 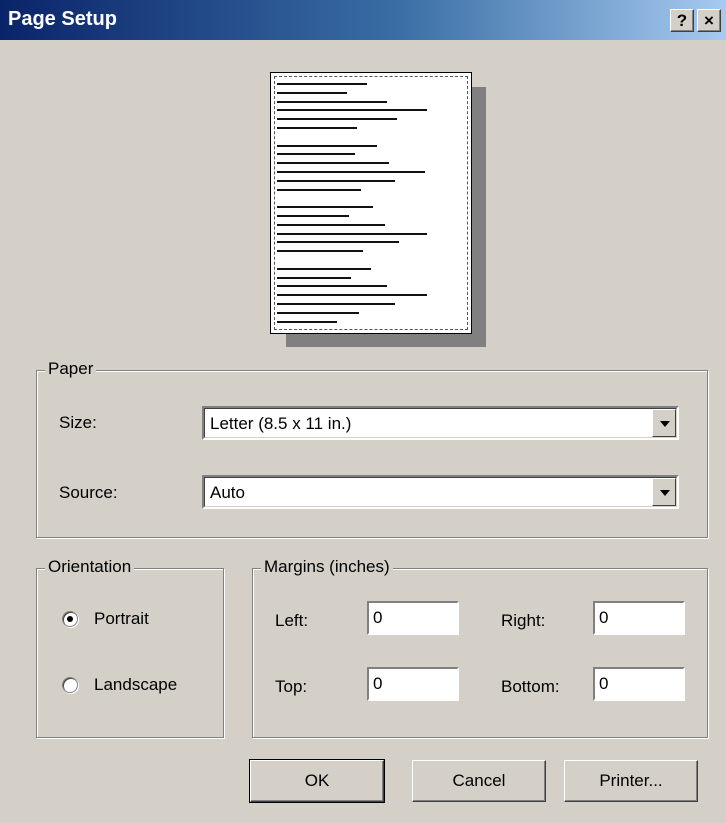 I want to click on close-button: ×, so click(x=709, y=20).